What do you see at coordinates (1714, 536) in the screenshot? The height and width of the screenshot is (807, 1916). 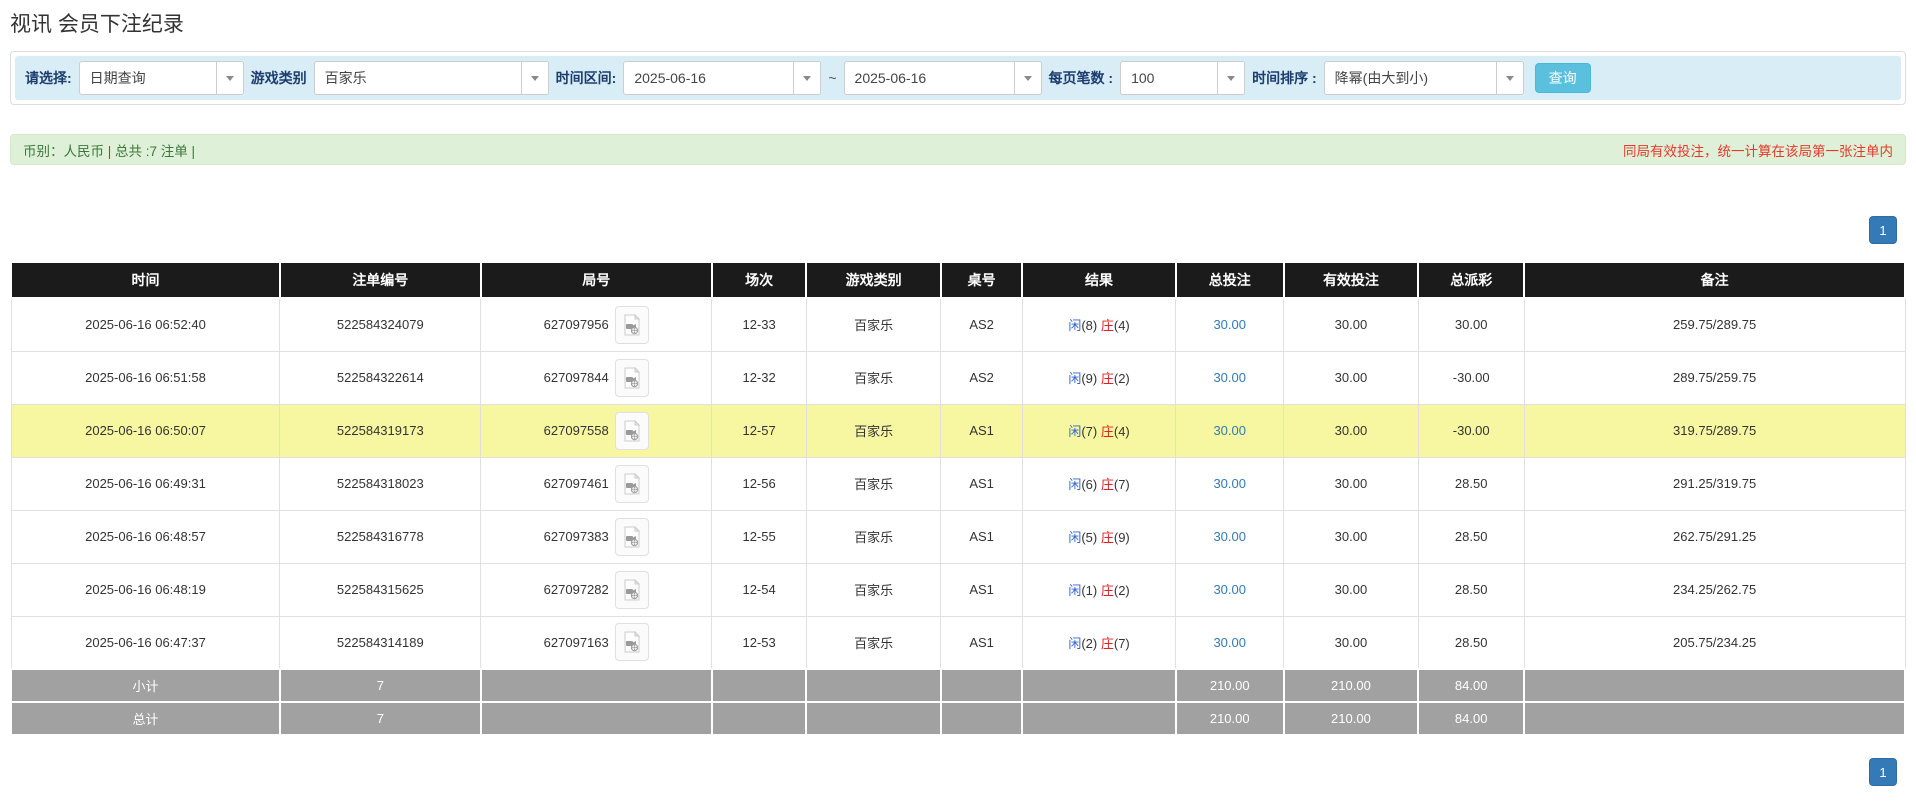 I see `cell-note: 262.75/291.25` at bounding box center [1714, 536].